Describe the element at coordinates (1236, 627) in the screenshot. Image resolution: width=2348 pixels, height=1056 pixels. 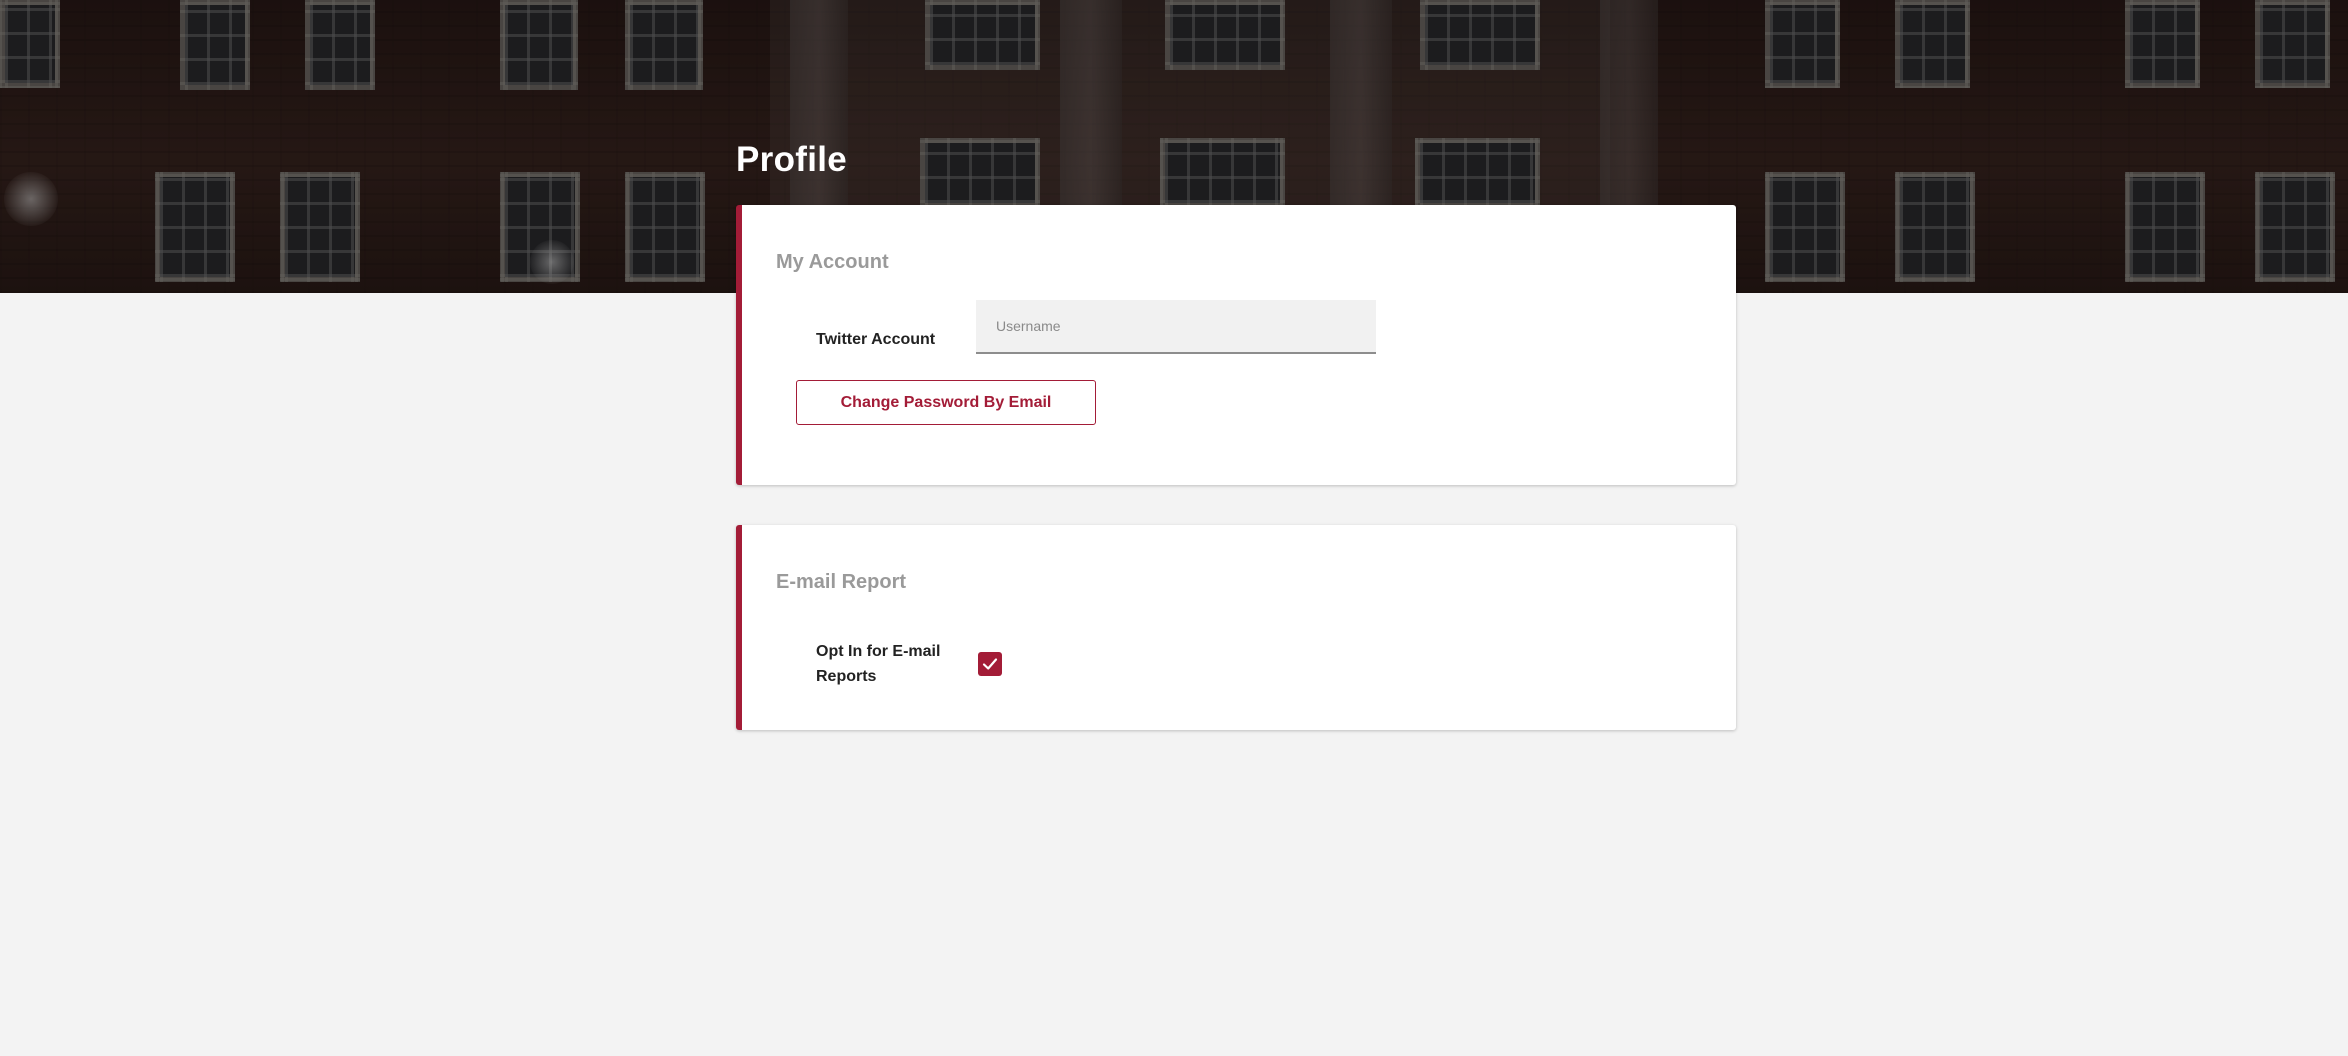
I see `email-report-card: E-mail Report Opt In for E-mail Reports` at that location.